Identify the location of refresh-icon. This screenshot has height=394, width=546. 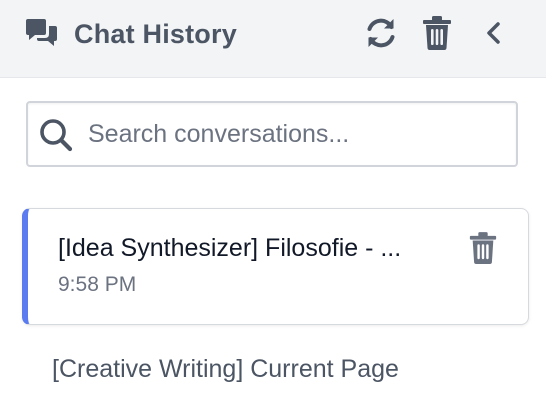
(381, 35).